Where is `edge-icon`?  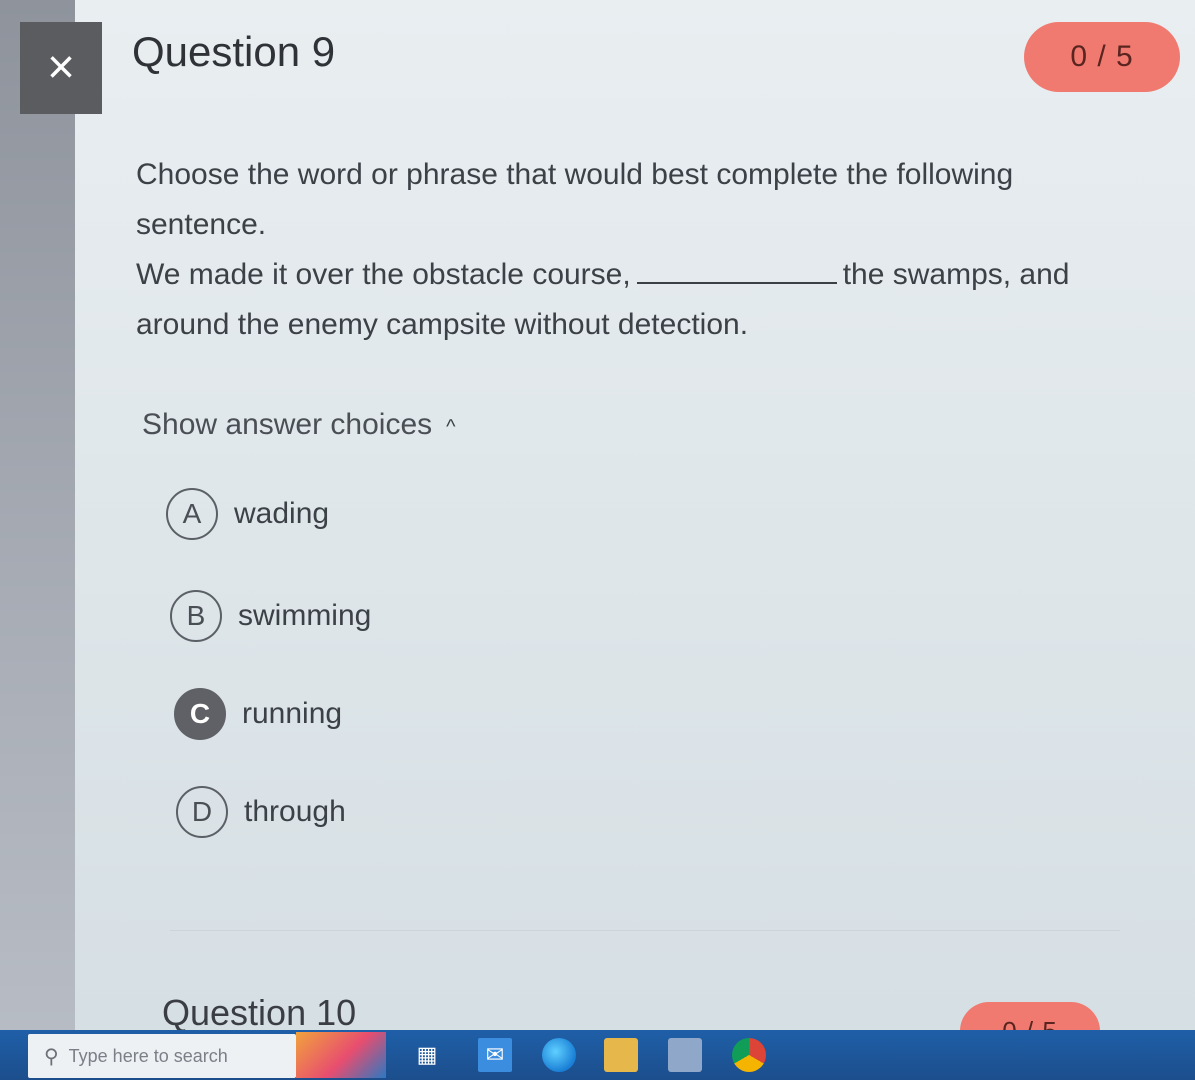
edge-icon is located at coordinates (559, 1055).